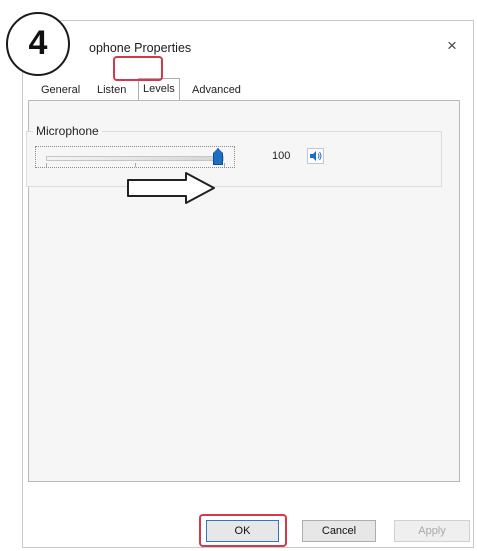  Describe the element at coordinates (281, 156) in the screenshot. I see `level-value: 100` at that location.